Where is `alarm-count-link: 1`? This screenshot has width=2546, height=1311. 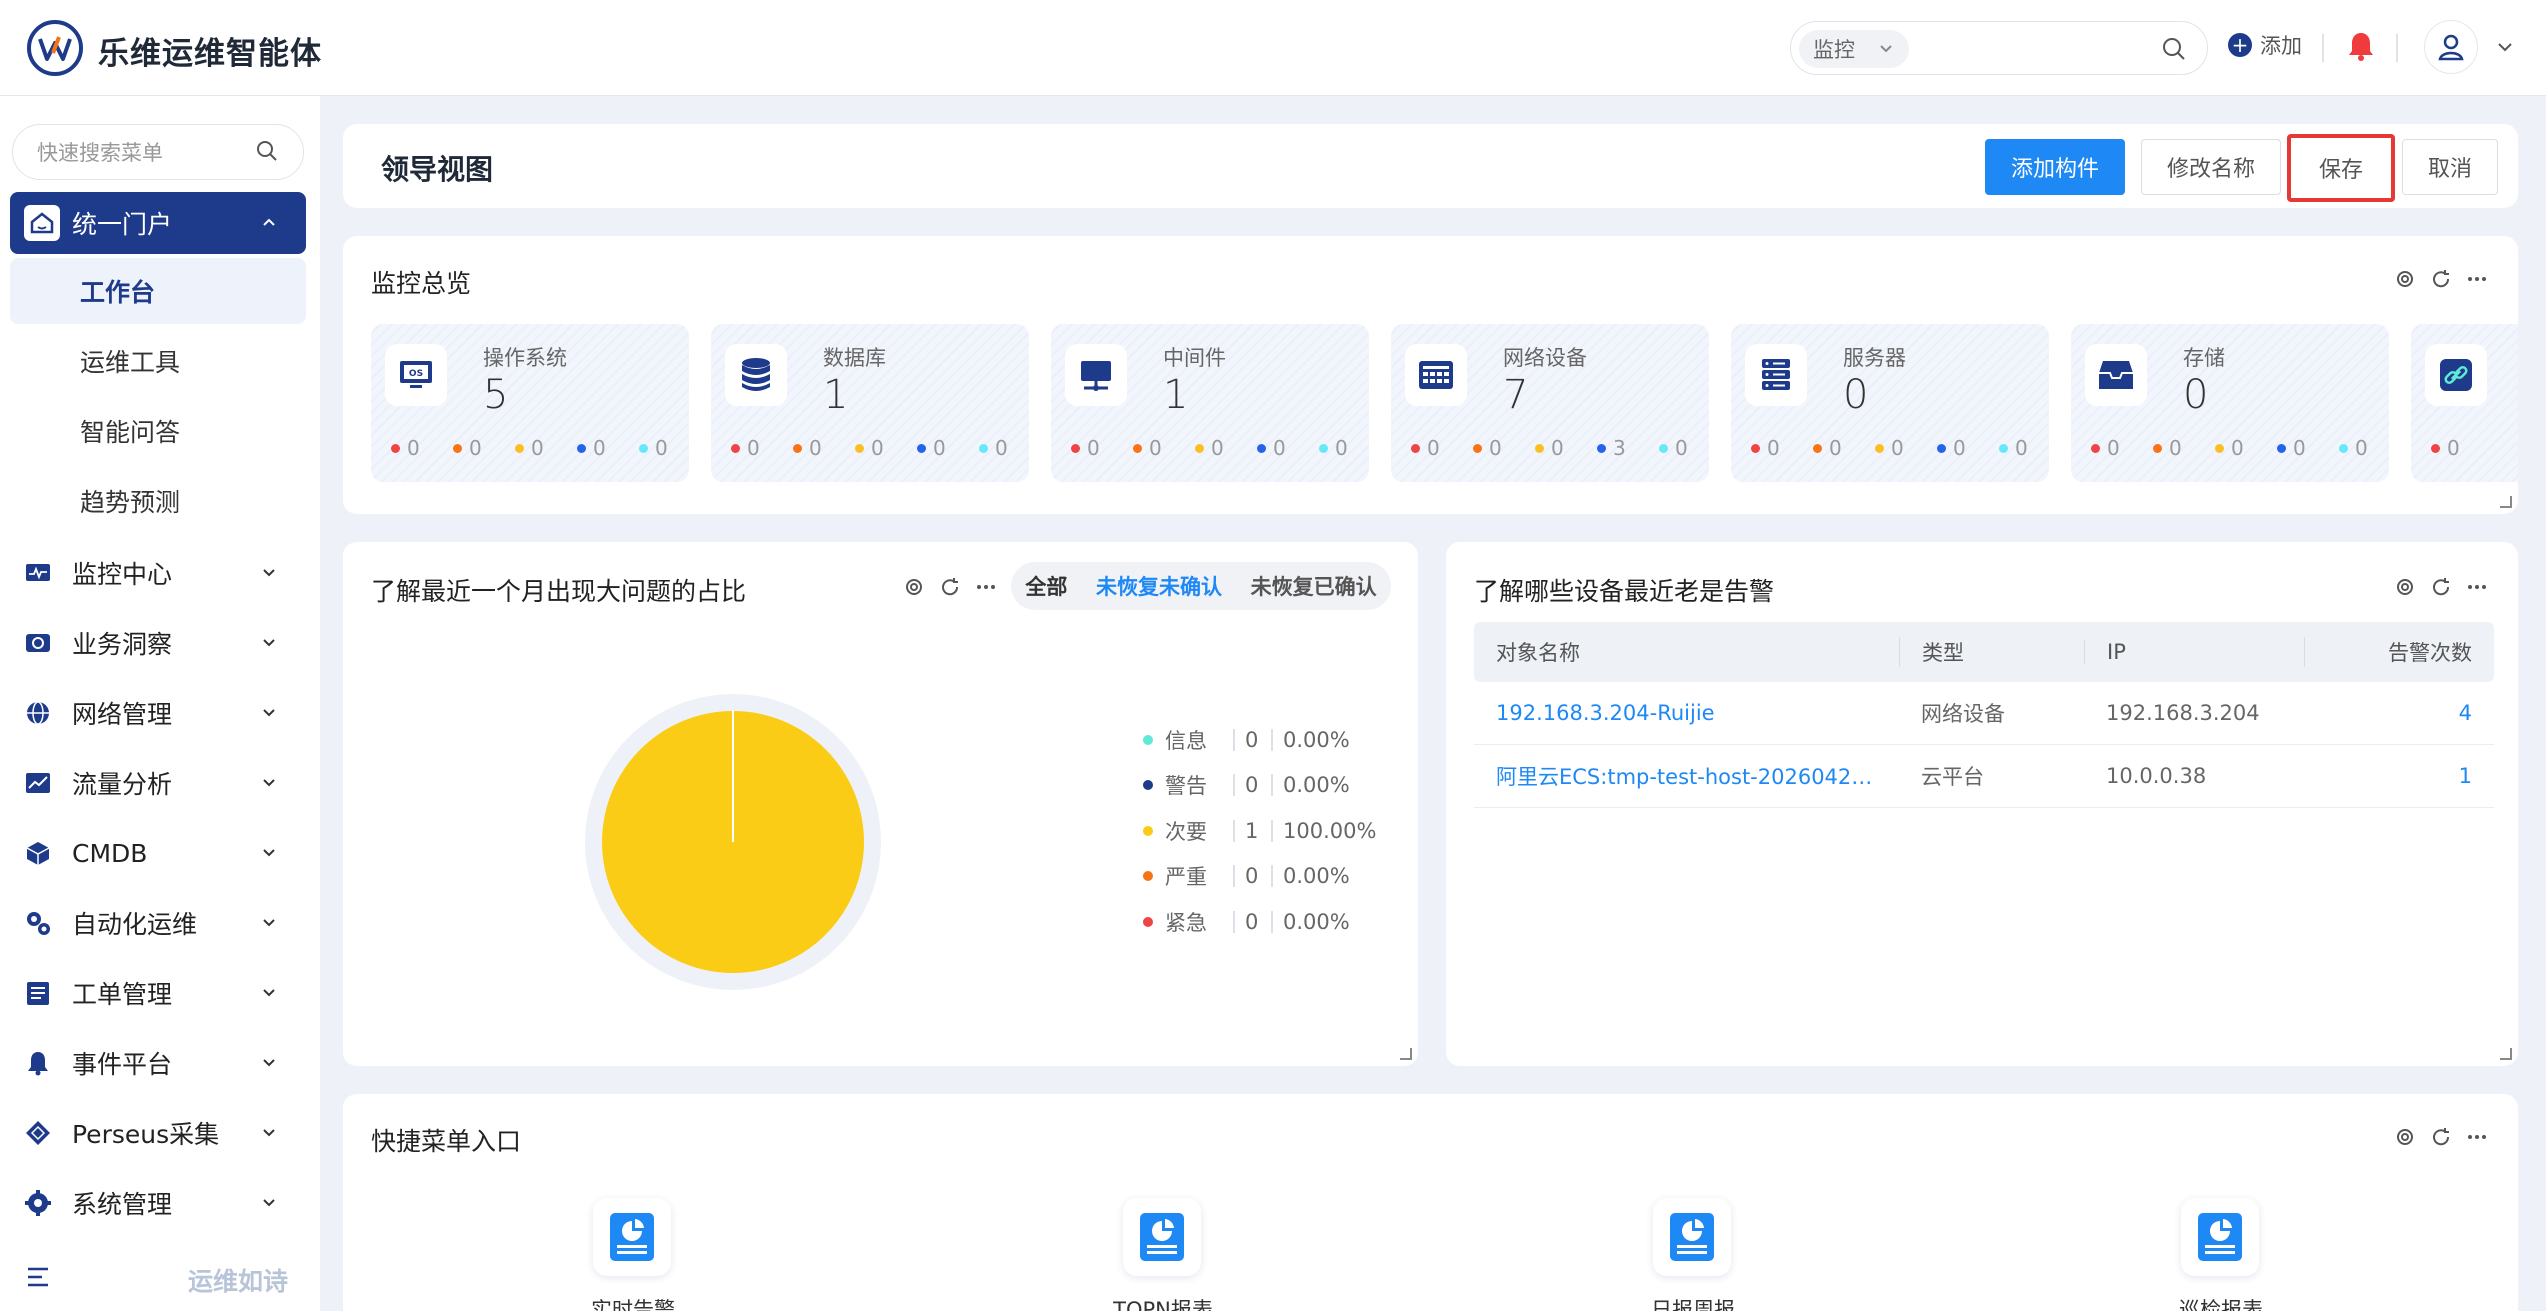 alarm-count-link: 1 is located at coordinates (2399, 776).